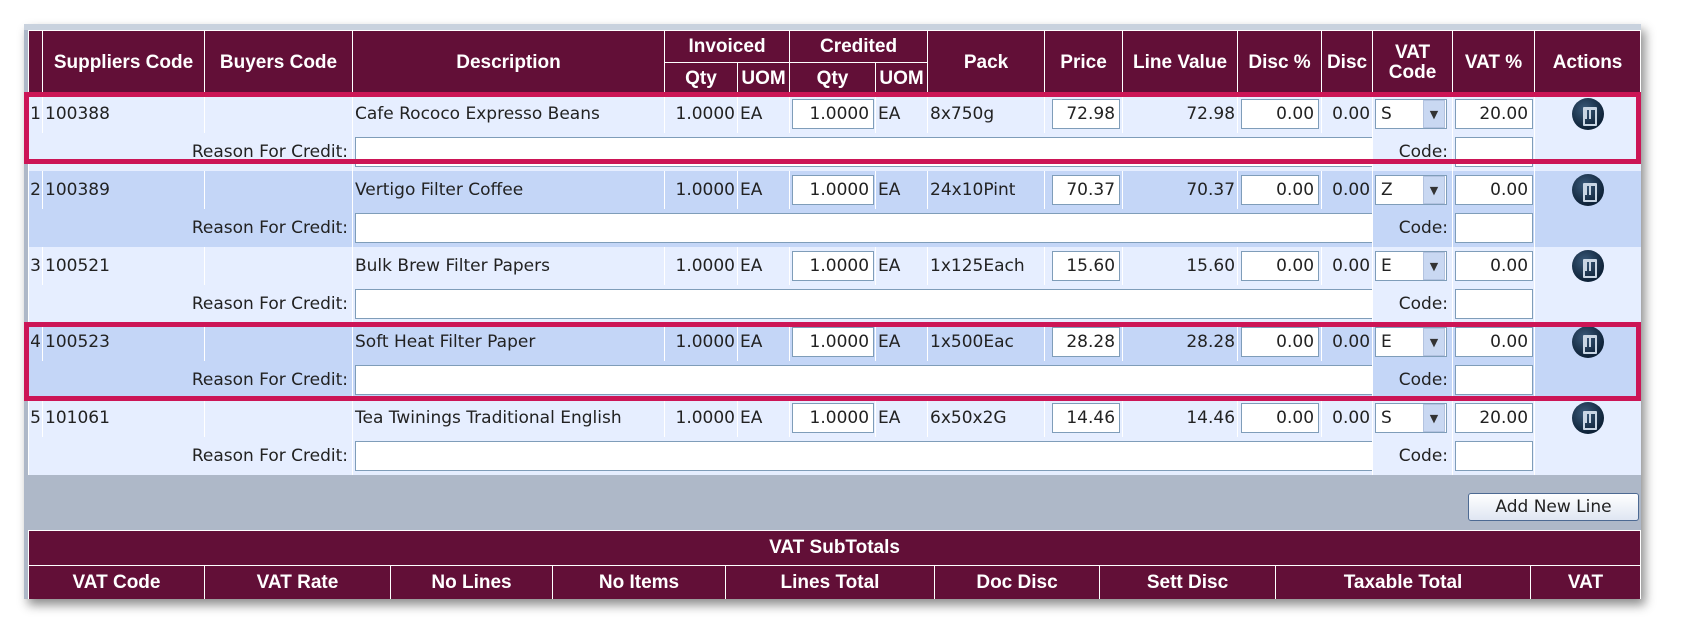 This screenshot has height=634, width=1686. Describe the element at coordinates (123, 62) in the screenshot. I see `suppliers-code-header: Suppliers Code` at that location.